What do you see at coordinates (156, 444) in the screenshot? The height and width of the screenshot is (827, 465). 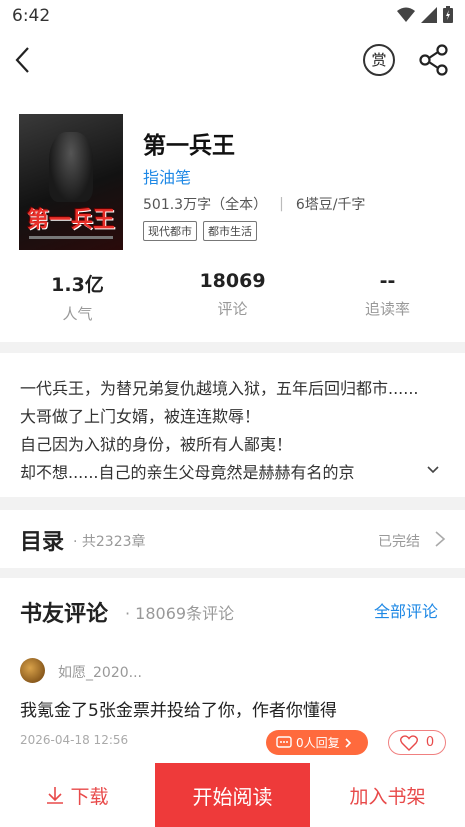 I see `intro-line: 自己因为入狱的身份，被所有人鄙夷！` at bounding box center [156, 444].